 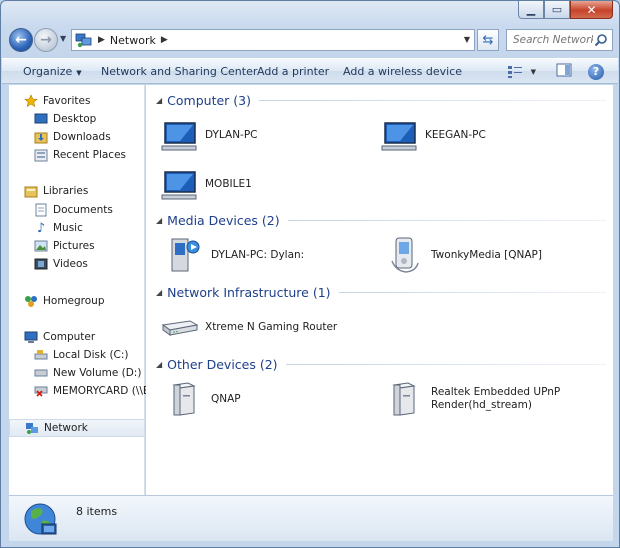 I want to click on nav-videos-label: Videos, so click(x=70, y=264).